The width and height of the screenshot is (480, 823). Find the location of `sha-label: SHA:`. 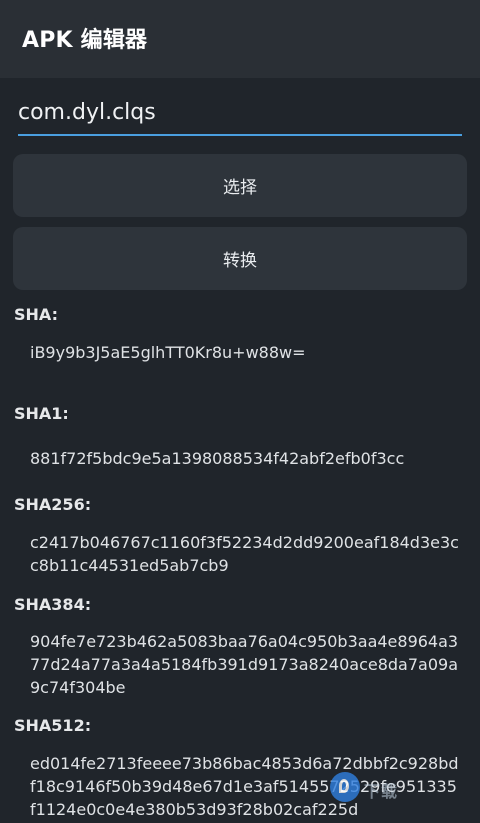

sha-label: SHA: is located at coordinates (36, 314).